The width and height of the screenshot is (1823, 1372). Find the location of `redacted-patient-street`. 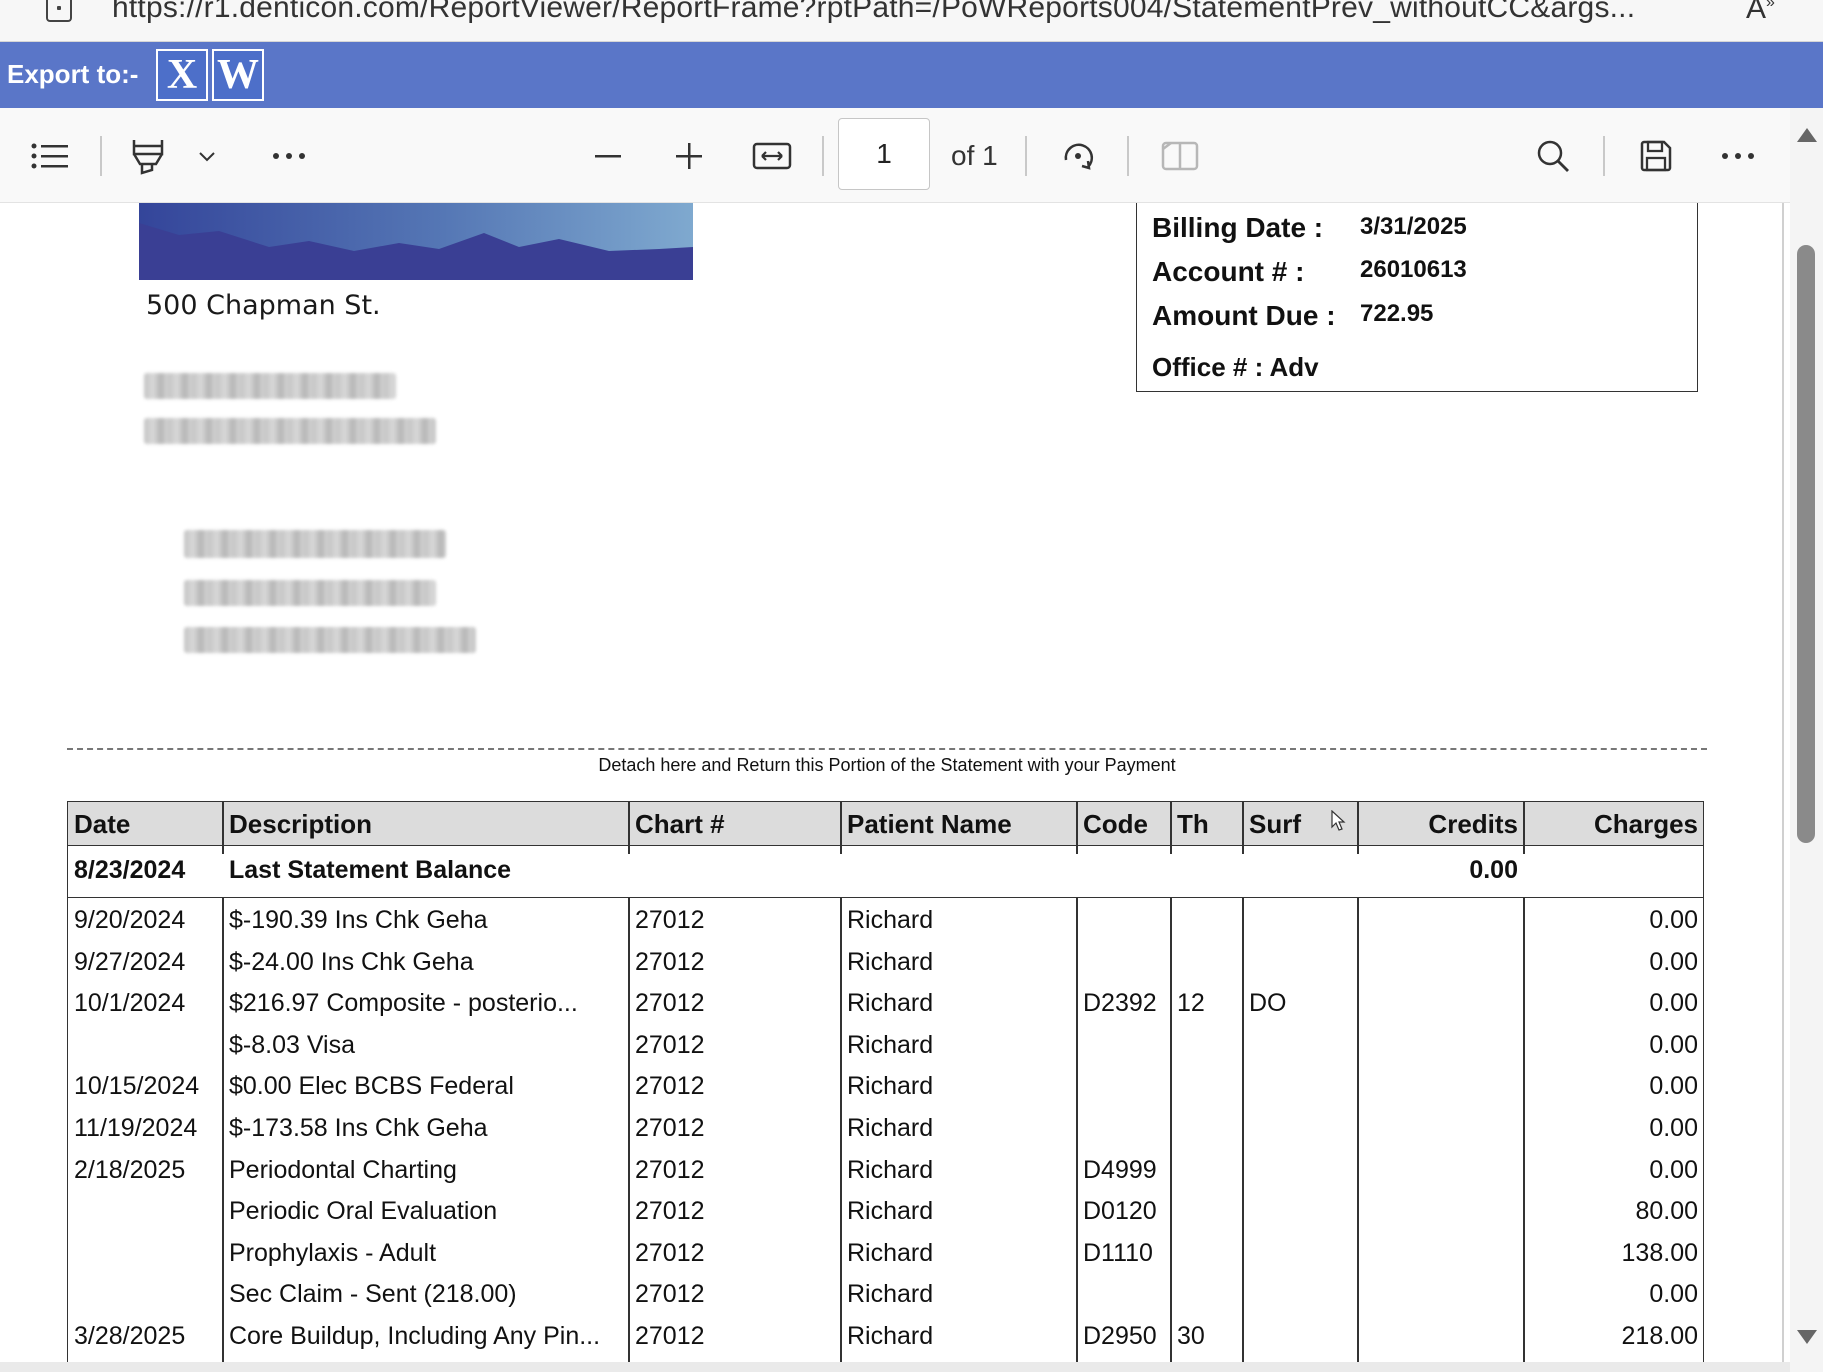

redacted-patient-street is located at coordinates (310, 593).